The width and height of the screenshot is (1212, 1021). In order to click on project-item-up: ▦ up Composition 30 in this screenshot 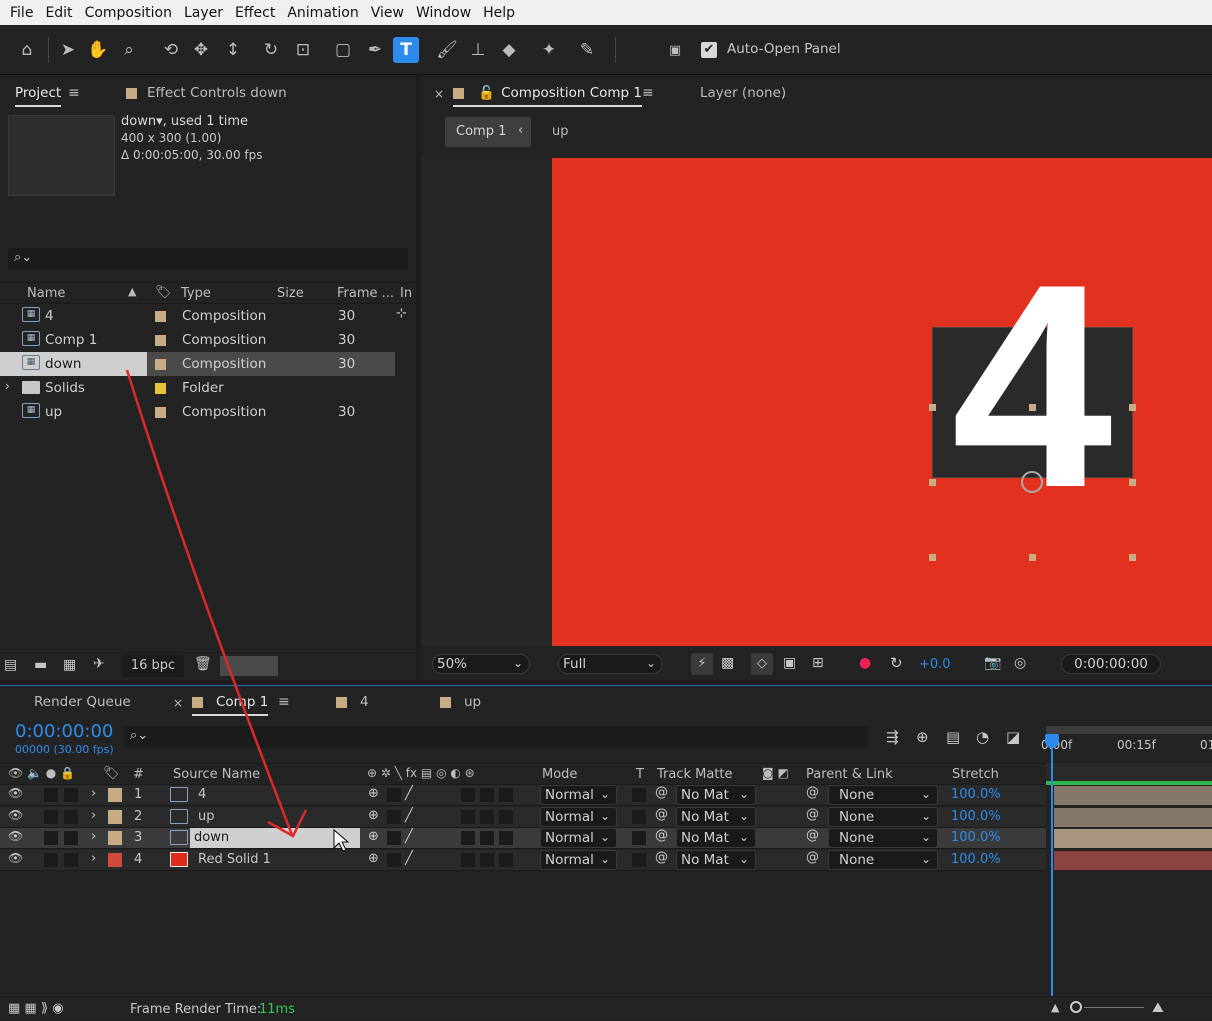, I will do `click(197, 412)`.